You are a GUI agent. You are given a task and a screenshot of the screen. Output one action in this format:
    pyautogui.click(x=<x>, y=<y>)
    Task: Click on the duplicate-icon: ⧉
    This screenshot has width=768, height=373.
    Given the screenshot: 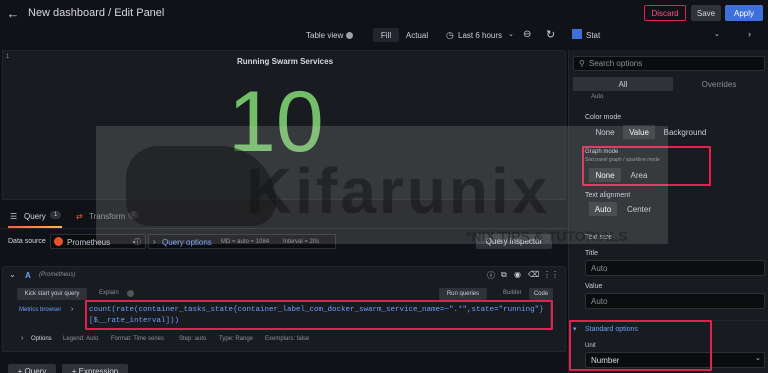 What is the action you would take?
    pyautogui.click(x=504, y=275)
    